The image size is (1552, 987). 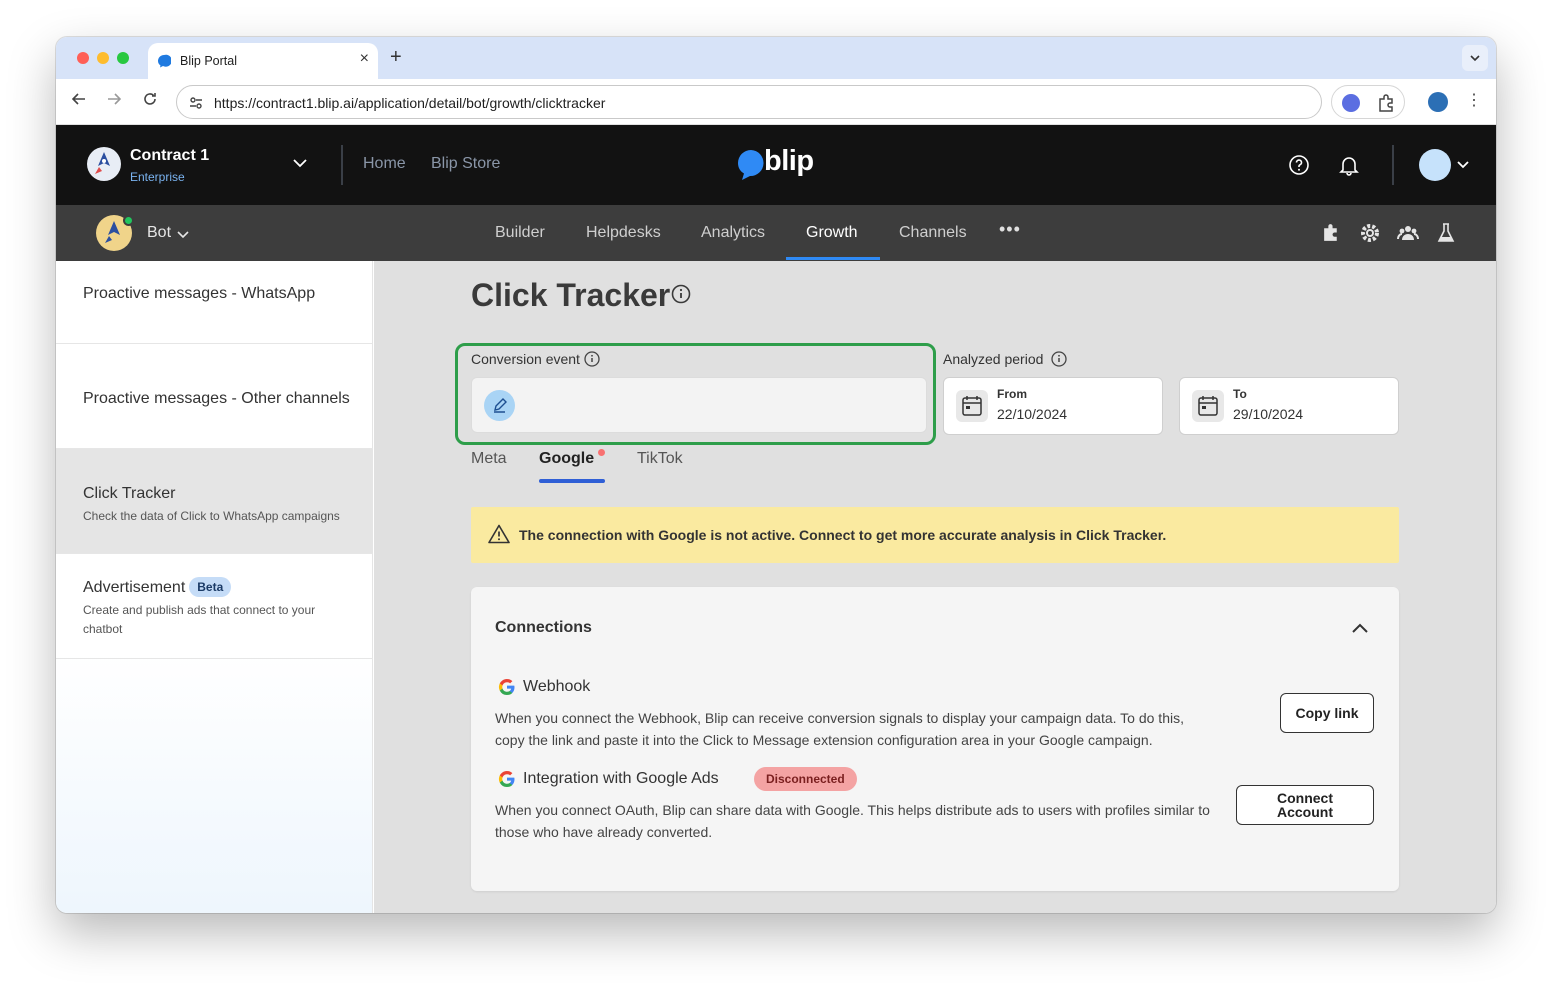 What do you see at coordinates (499, 534) in the screenshot?
I see `warning-icon` at bounding box center [499, 534].